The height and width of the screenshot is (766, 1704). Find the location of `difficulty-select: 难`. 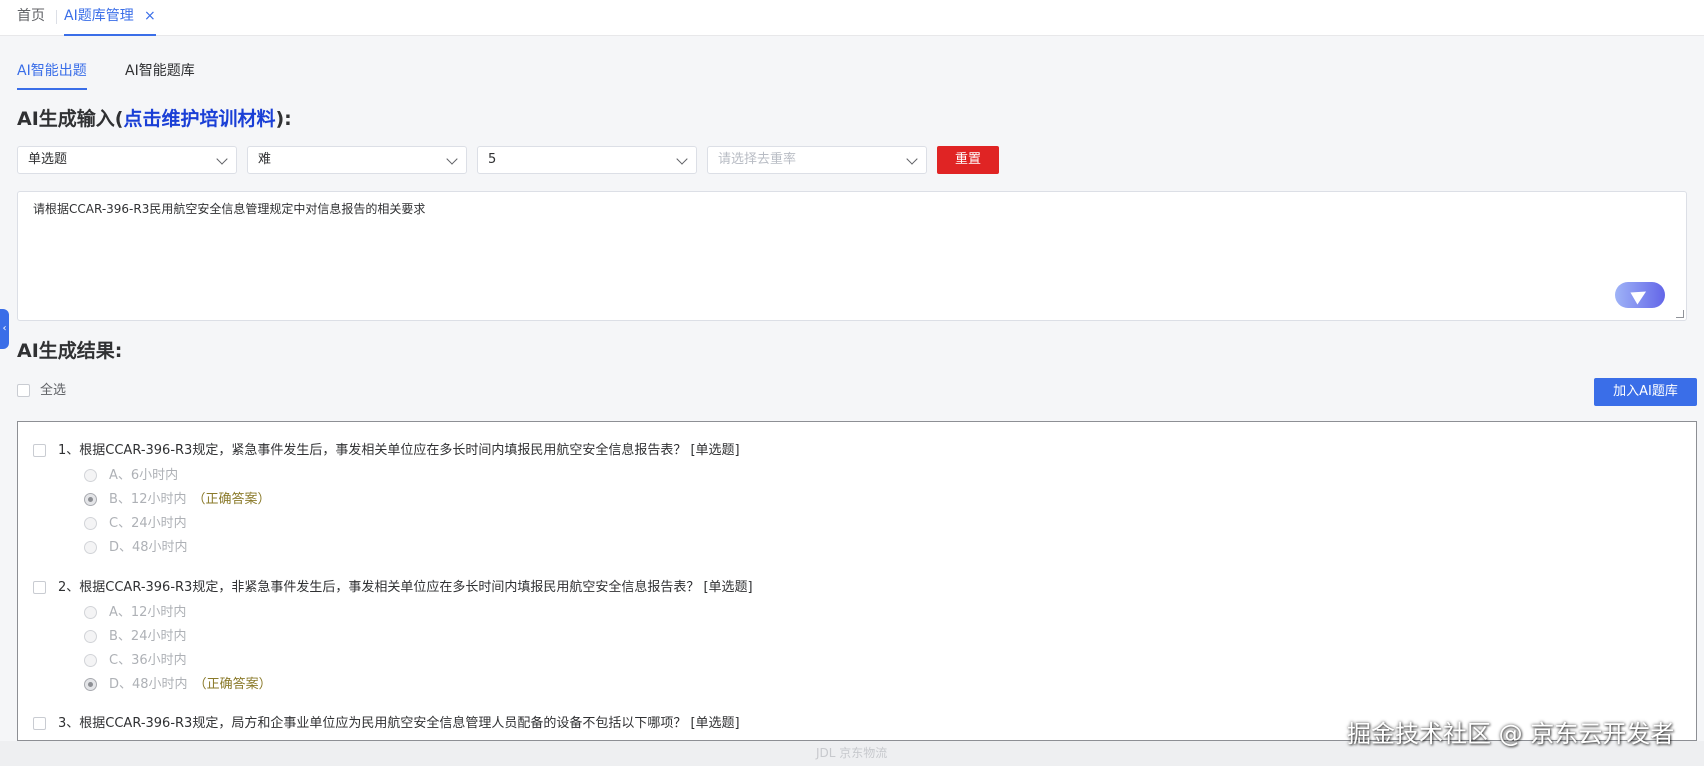

difficulty-select: 难 is located at coordinates (357, 160).